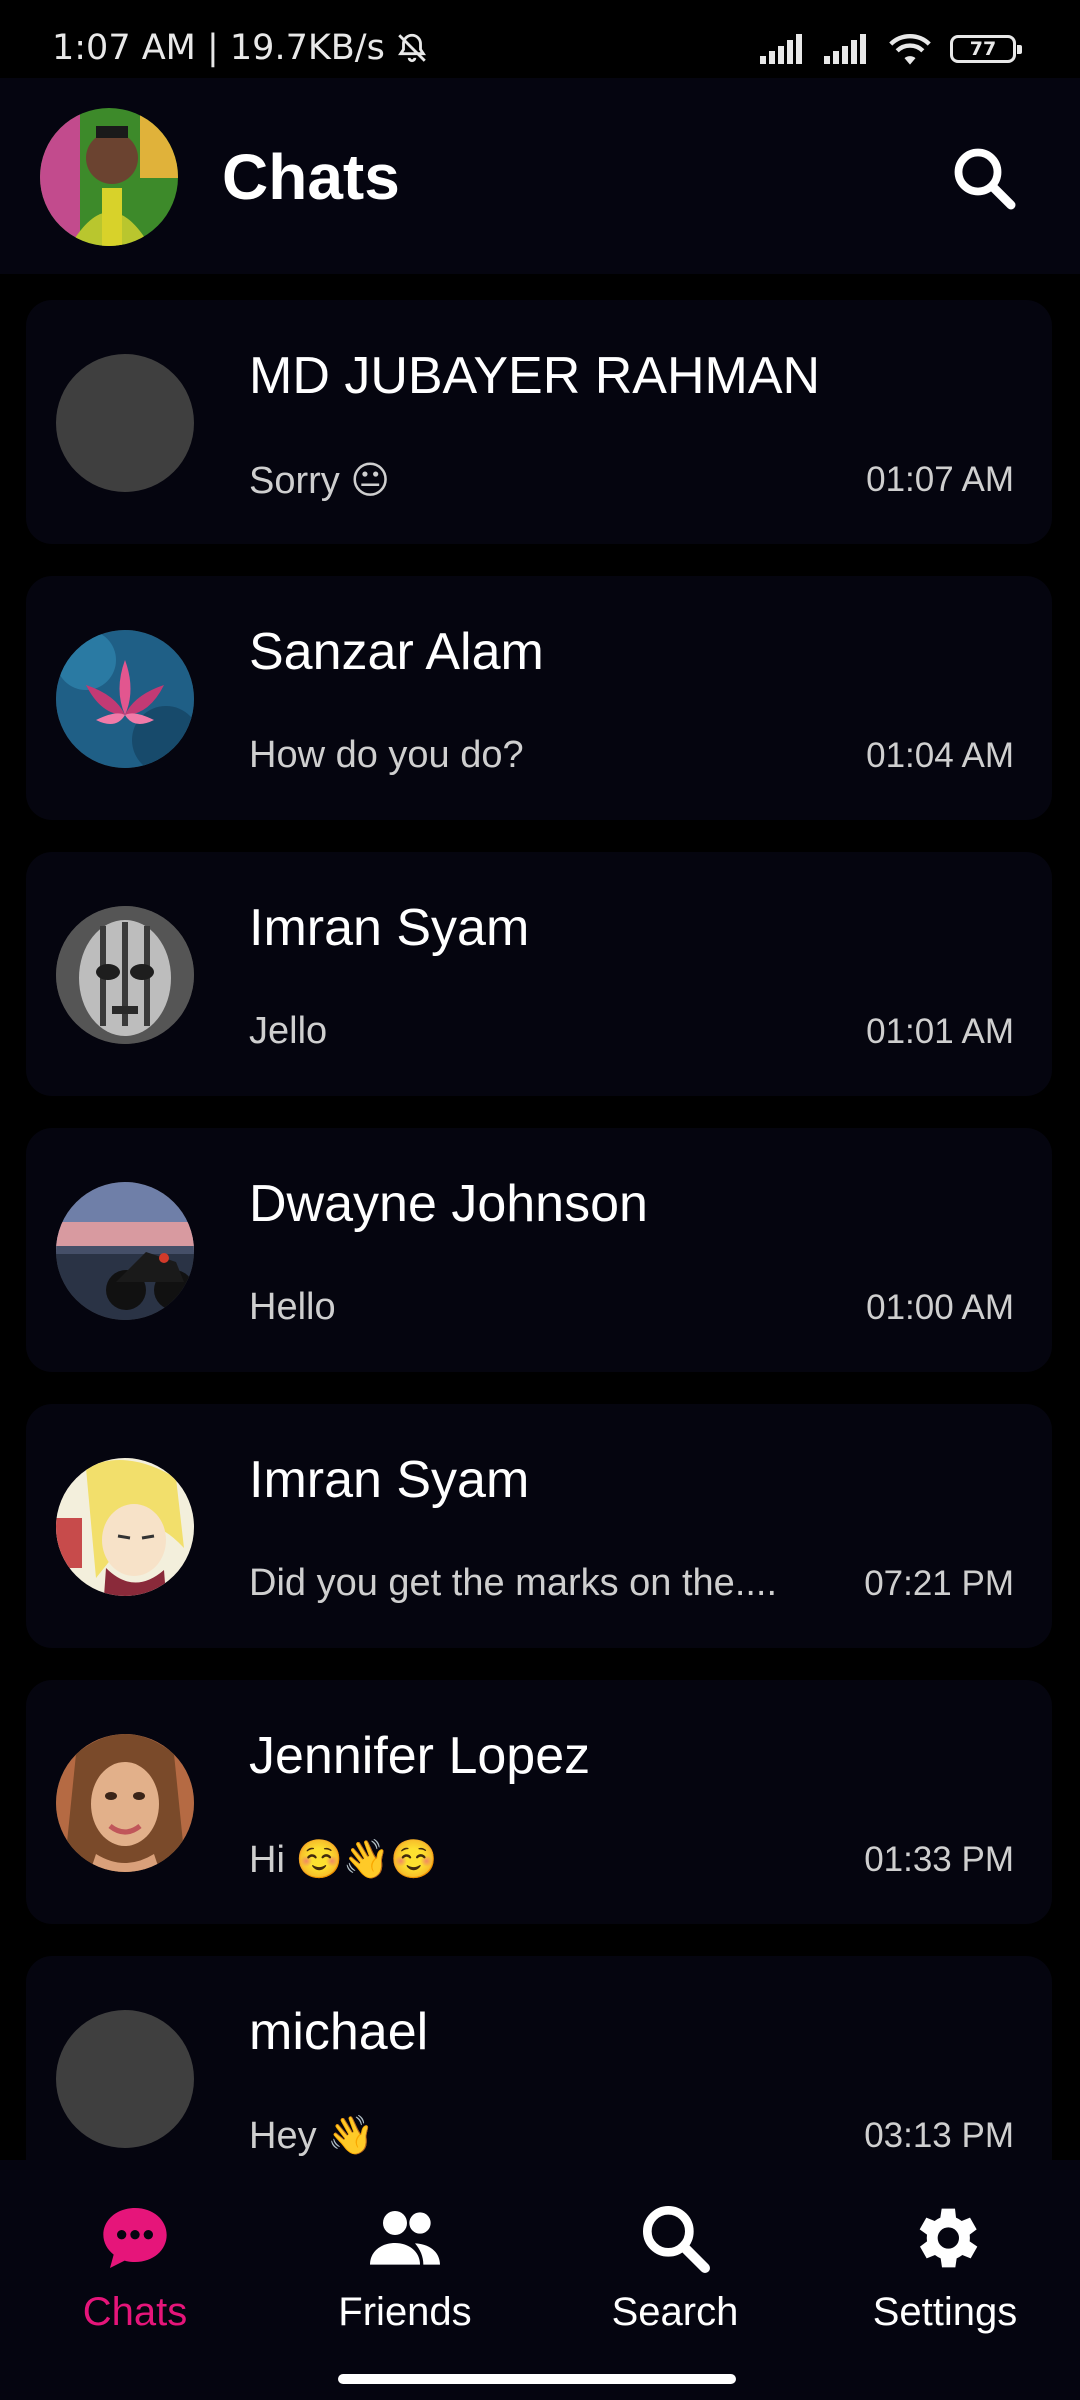 This screenshot has width=1080, height=2400. What do you see at coordinates (540, 2280) in the screenshot?
I see `bottom-nav: Chats Friends Search Settings` at bounding box center [540, 2280].